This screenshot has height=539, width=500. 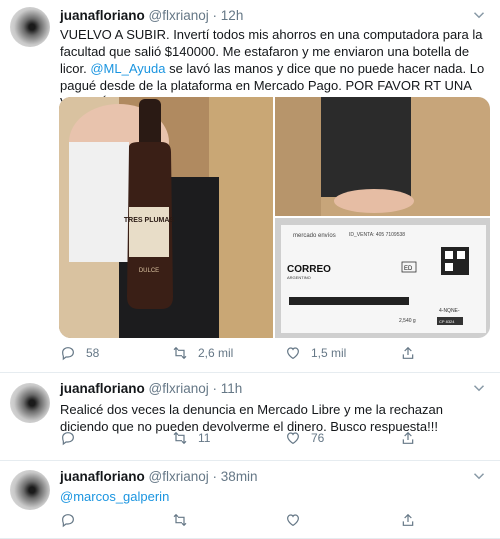 What do you see at coordinates (318, 438) in the screenshot?
I see `like-count: 76` at bounding box center [318, 438].